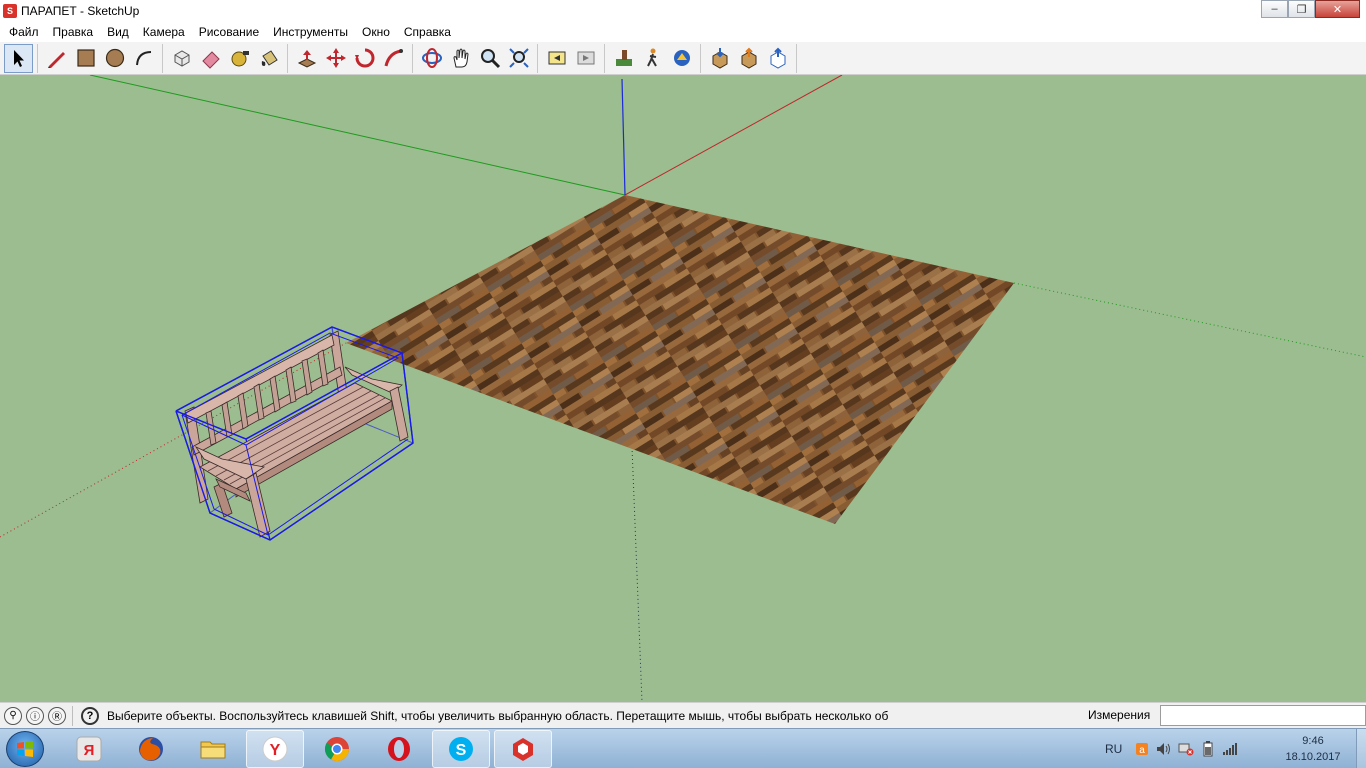  I want to click on menu-tools: Инструменты, so click(310, 32).